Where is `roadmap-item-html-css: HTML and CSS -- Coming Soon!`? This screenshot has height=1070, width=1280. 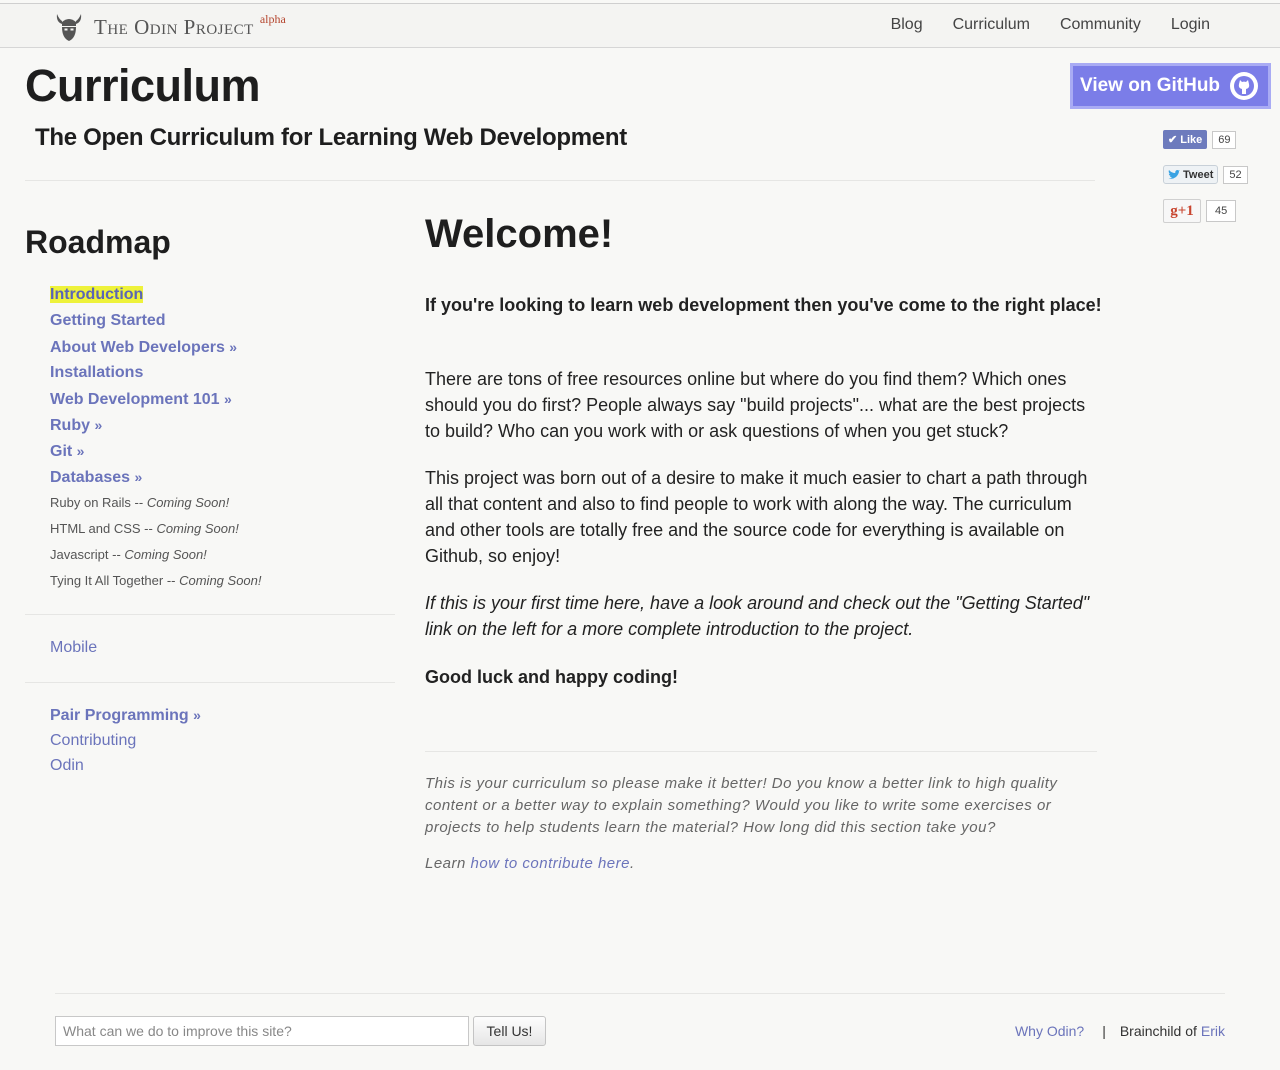
roadmap-item-html-css: HTML and CSS -- Coming Soon! is located at coordinates (156, 530).